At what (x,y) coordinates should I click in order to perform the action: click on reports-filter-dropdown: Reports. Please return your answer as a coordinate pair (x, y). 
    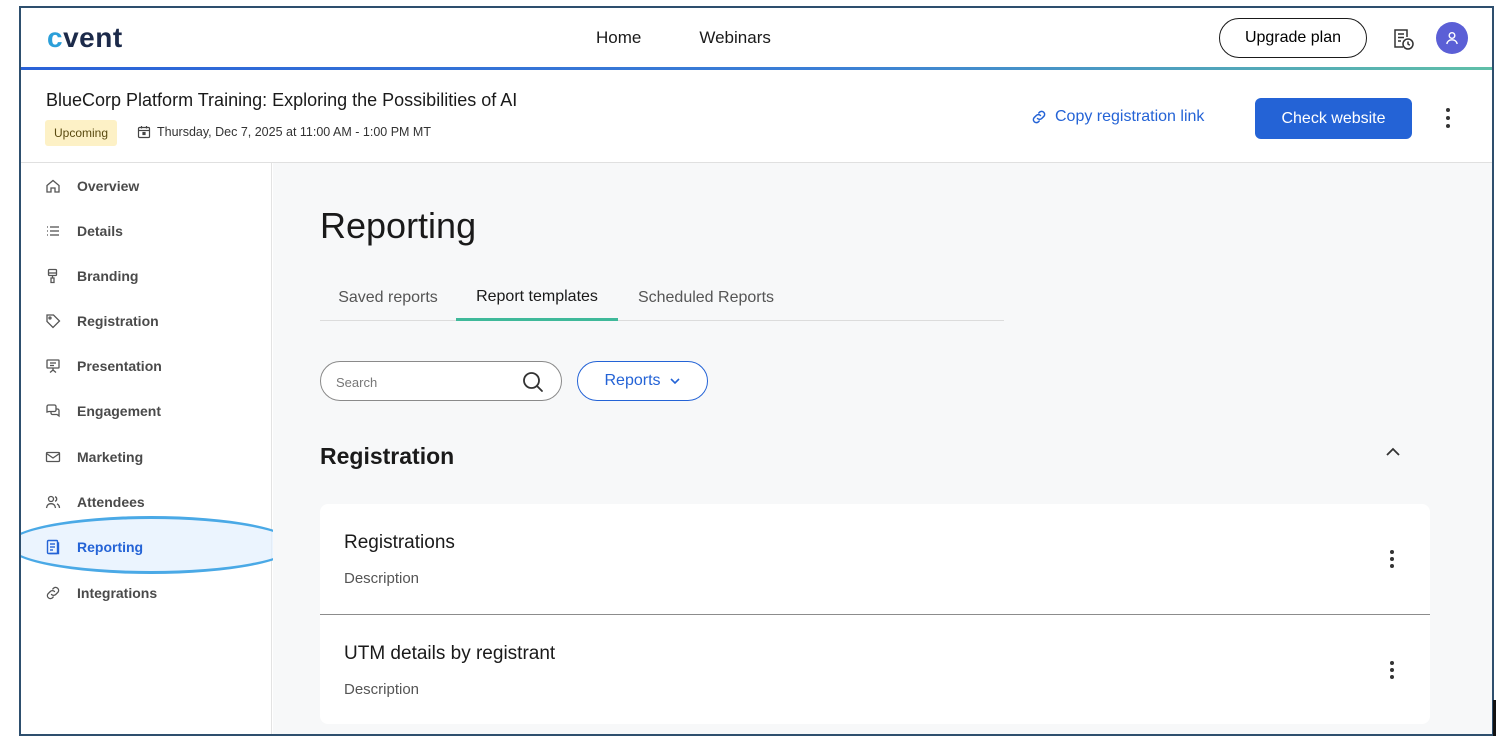
    Looking at the image, I should click on (642, 381).